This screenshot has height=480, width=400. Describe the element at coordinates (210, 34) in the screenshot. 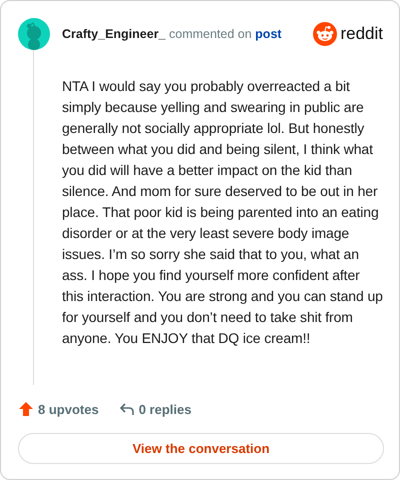

I see `action-text: commented on` at that location.